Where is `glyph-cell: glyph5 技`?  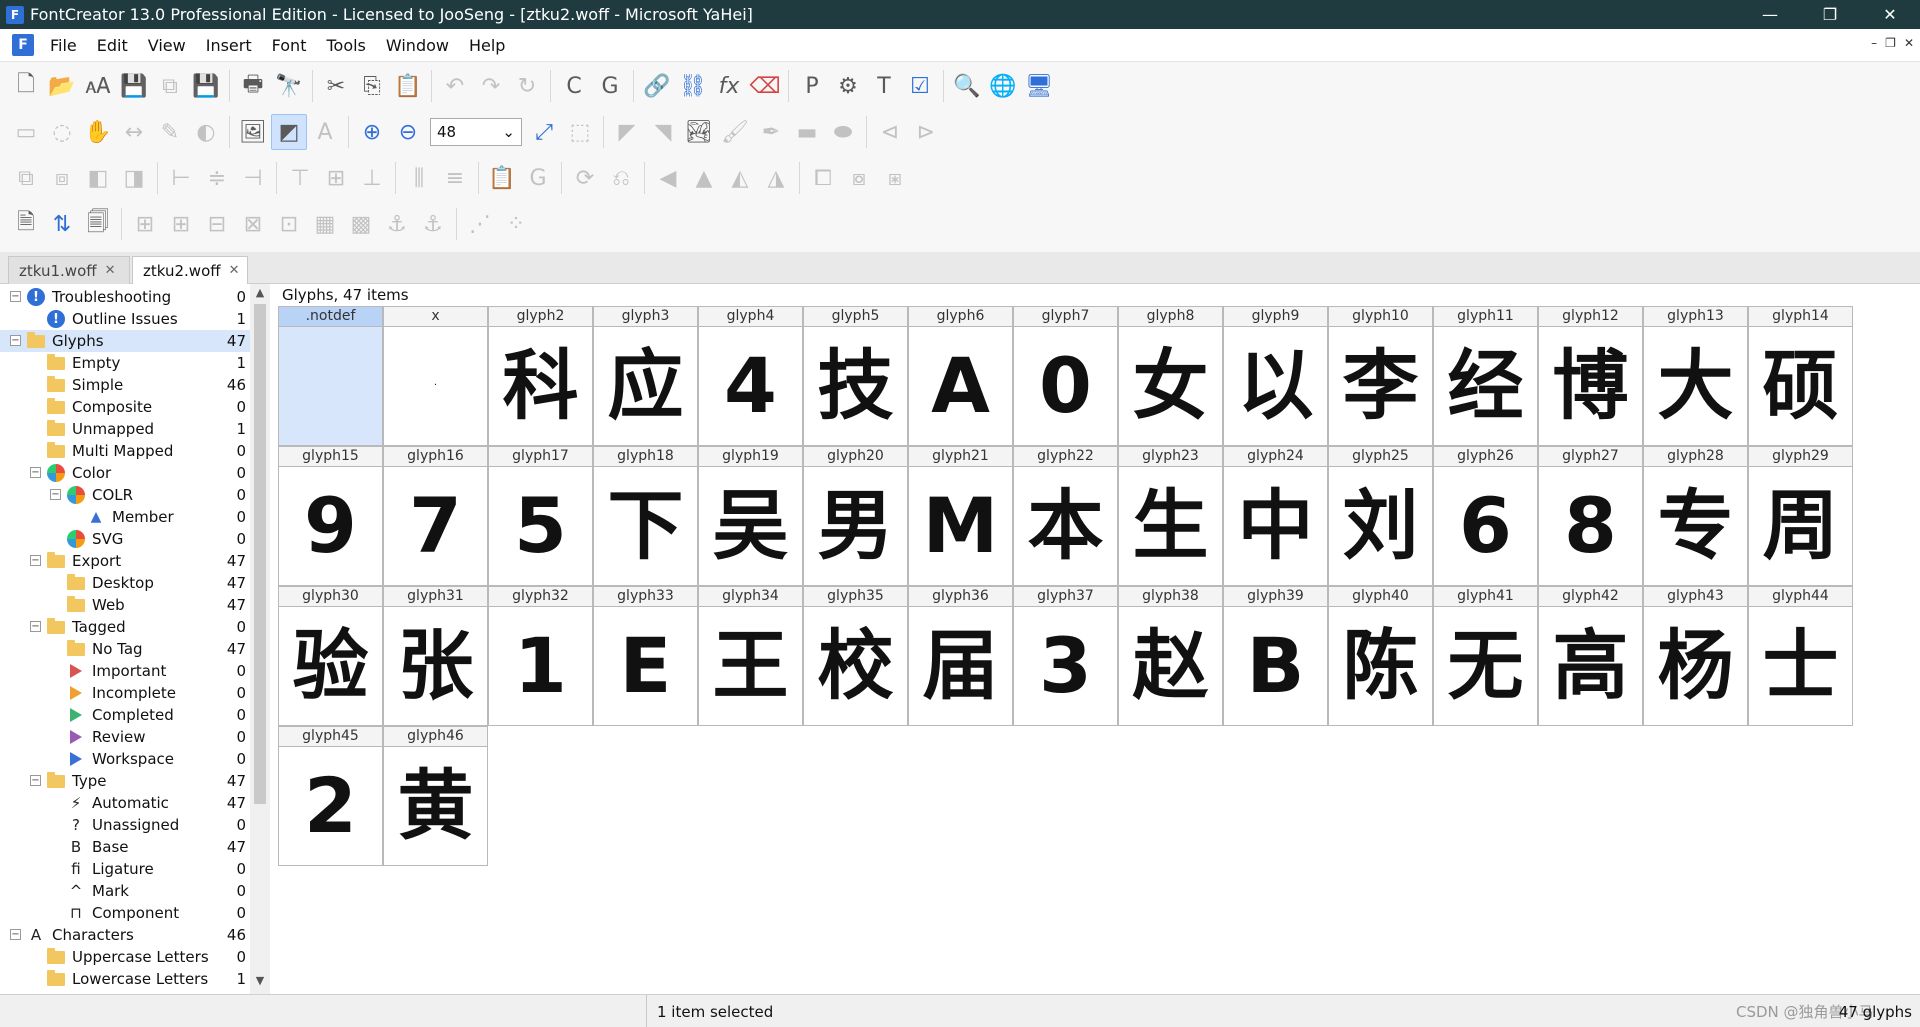
glyph-cell: glyph5 技 is located at coordinates (855, 376).